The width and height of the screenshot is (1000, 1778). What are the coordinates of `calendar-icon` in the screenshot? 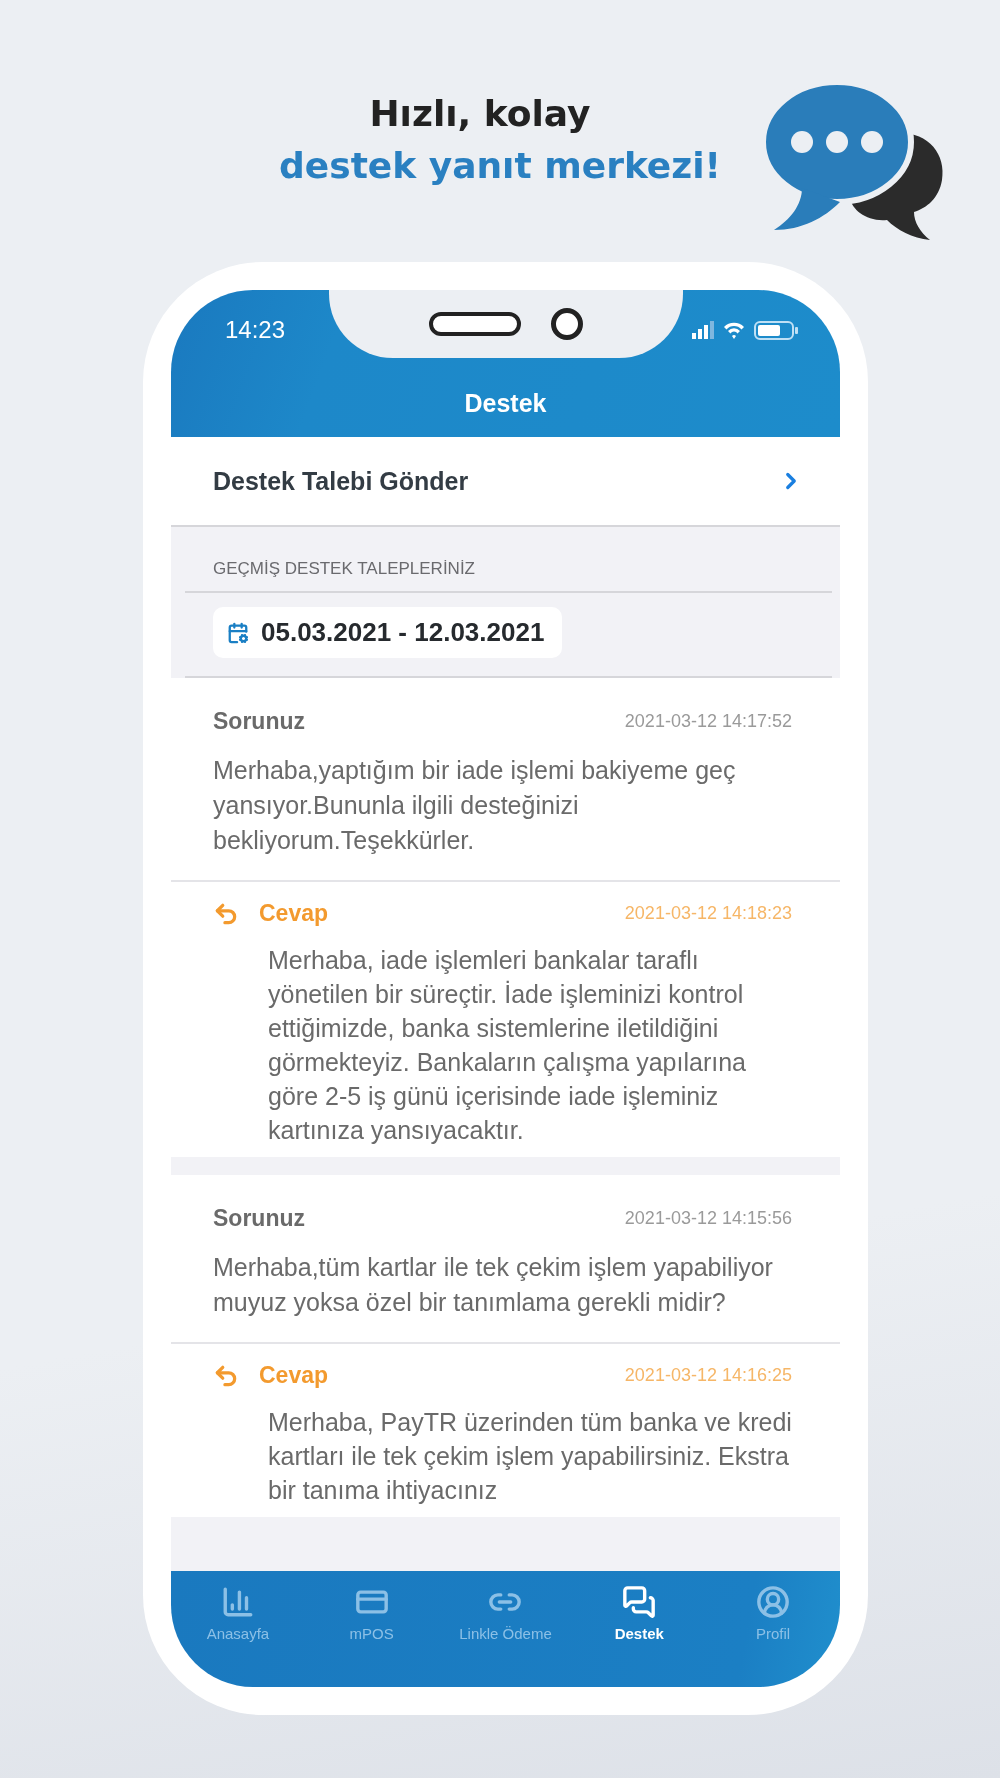 It's located at (238, 632).